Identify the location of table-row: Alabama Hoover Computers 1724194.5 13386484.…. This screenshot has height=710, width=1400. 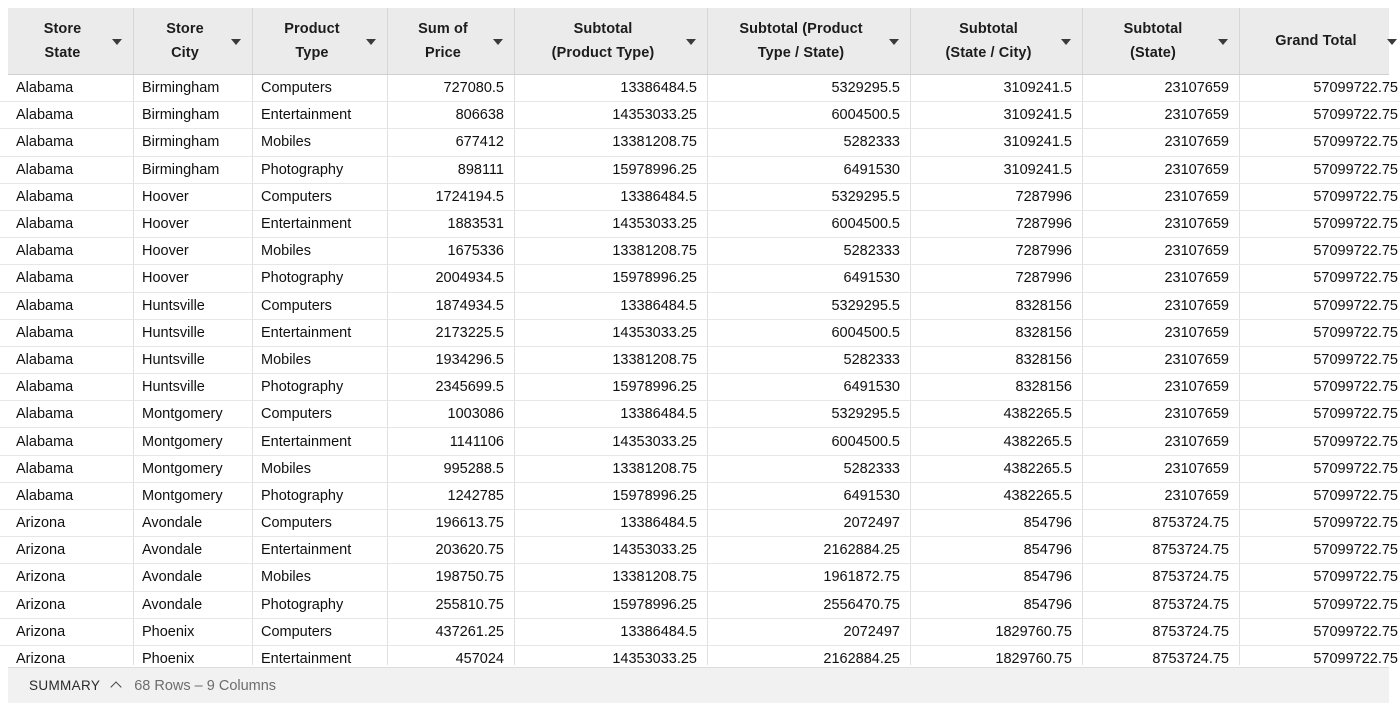
(700, 197).